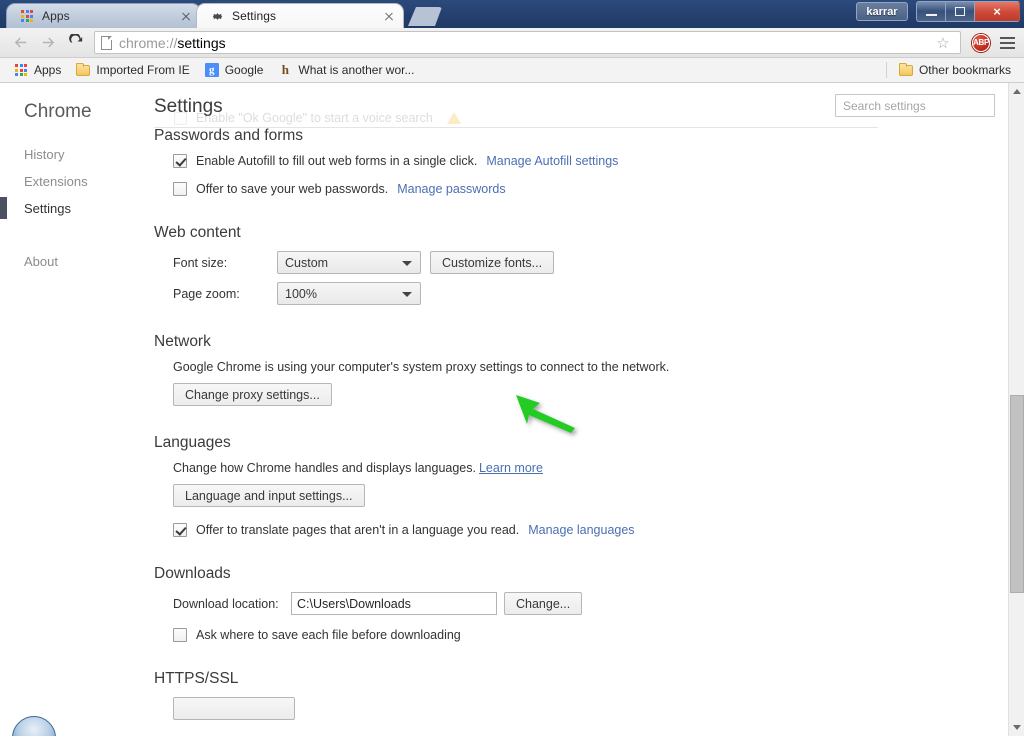 The height and width of the screenshot is (738, 1024). I want to click on manage-autofill-settings-link: Manage Autofill settings, so click(552, 161).